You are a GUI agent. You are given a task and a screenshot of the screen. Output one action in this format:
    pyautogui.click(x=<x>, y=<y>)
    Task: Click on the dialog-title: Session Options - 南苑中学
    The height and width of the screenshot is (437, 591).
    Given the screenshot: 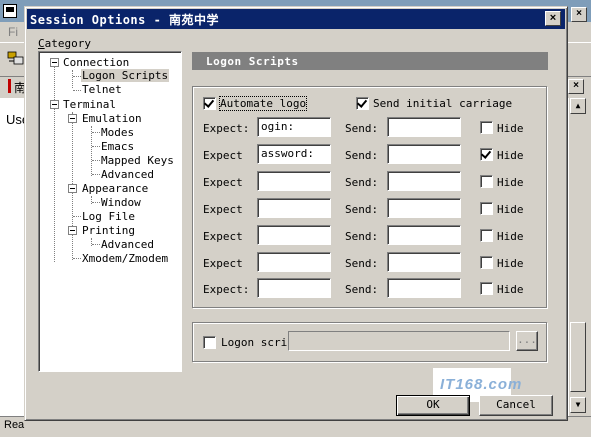 What is the action you would take?
    pyautogui.click(x=125, y=20)
    